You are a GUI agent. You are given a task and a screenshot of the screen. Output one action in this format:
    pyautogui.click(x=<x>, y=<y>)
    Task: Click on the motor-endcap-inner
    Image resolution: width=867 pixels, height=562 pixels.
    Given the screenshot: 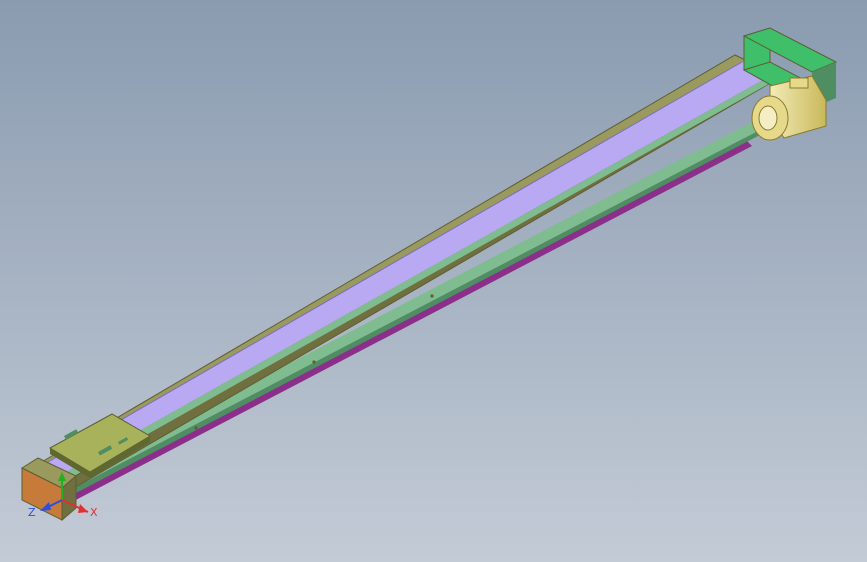 What is the action you would take?
    pyautogui.click(x=768, y=118)
    